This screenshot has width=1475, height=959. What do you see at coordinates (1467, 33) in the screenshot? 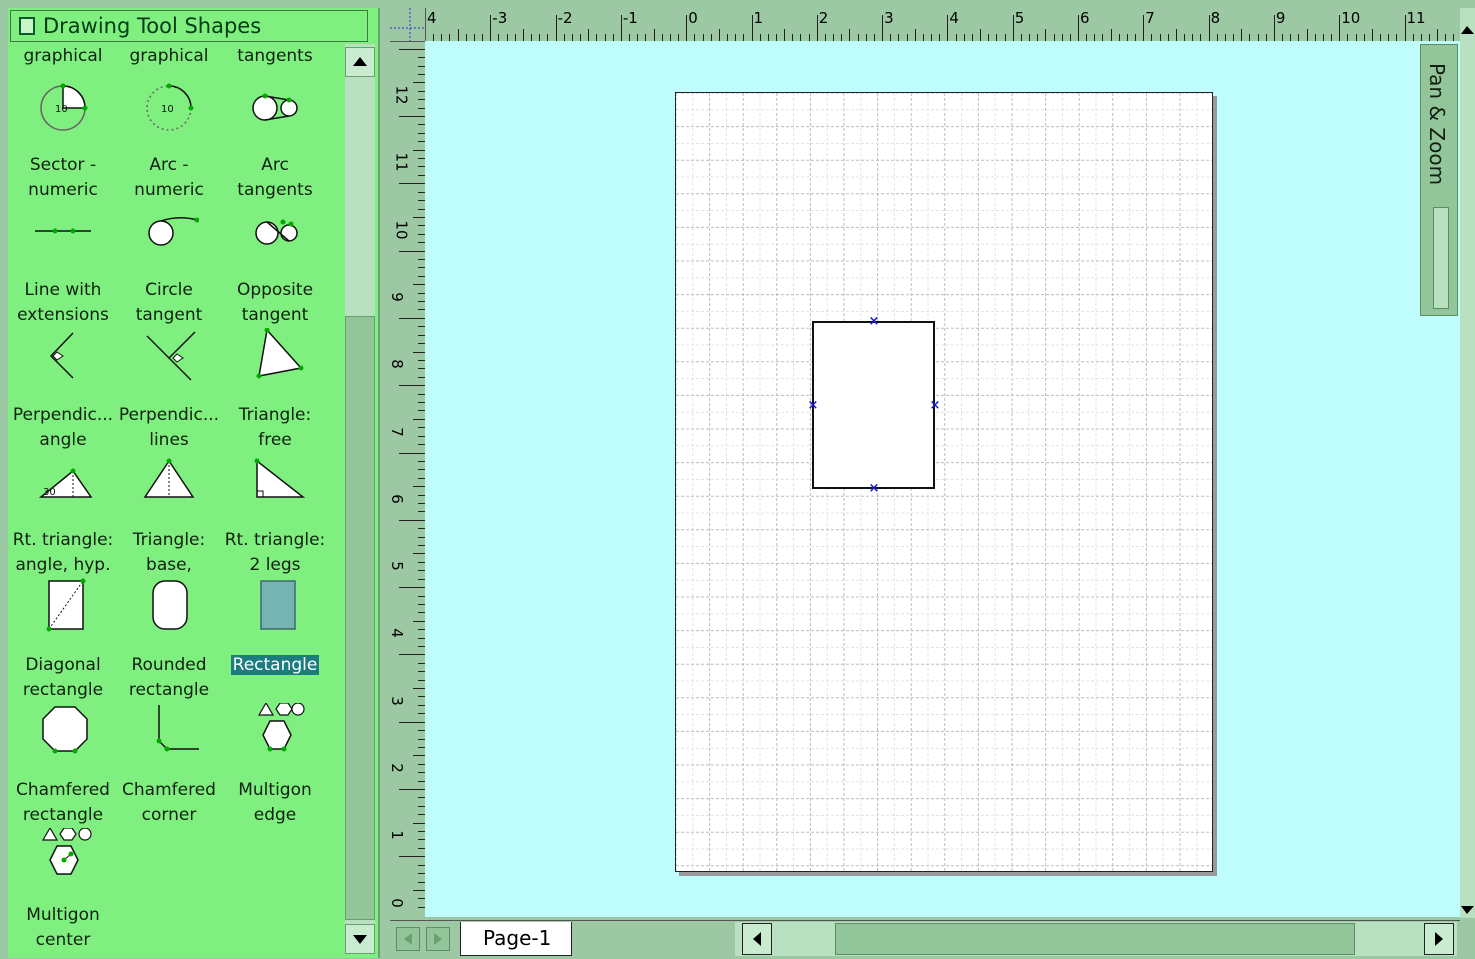
I see `arrow-up-icon` at bounding box center [1467, 33].